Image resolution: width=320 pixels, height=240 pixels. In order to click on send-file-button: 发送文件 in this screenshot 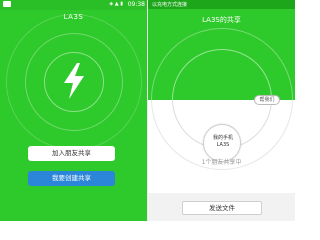, I will do `click(222, 208)`.